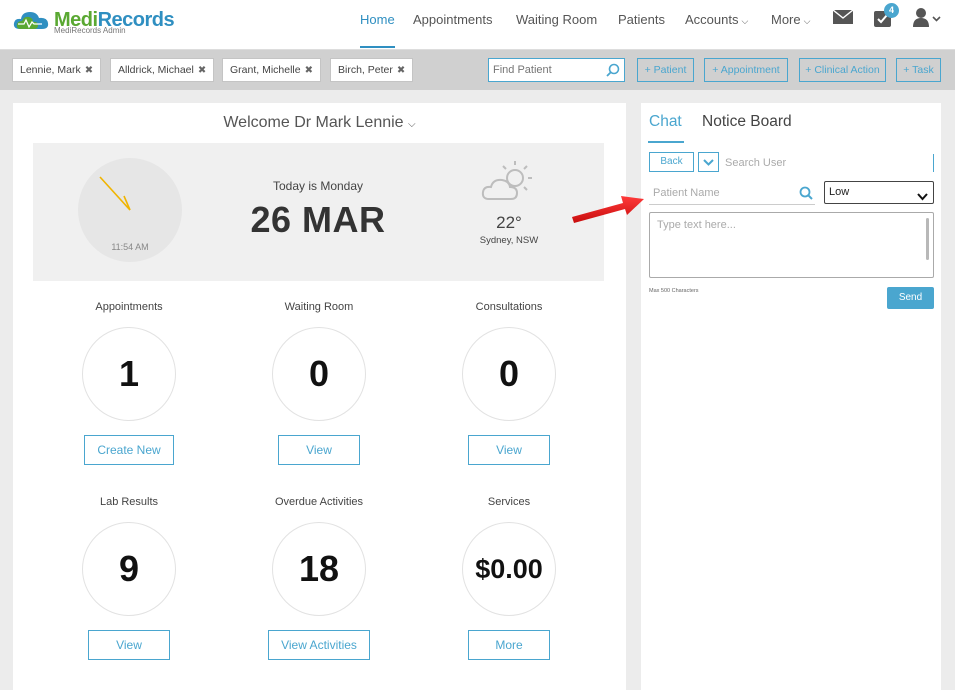 The width and height of the screenshot is (955, 690). I want to click on nav-patients: Patients, so click(641, 24).